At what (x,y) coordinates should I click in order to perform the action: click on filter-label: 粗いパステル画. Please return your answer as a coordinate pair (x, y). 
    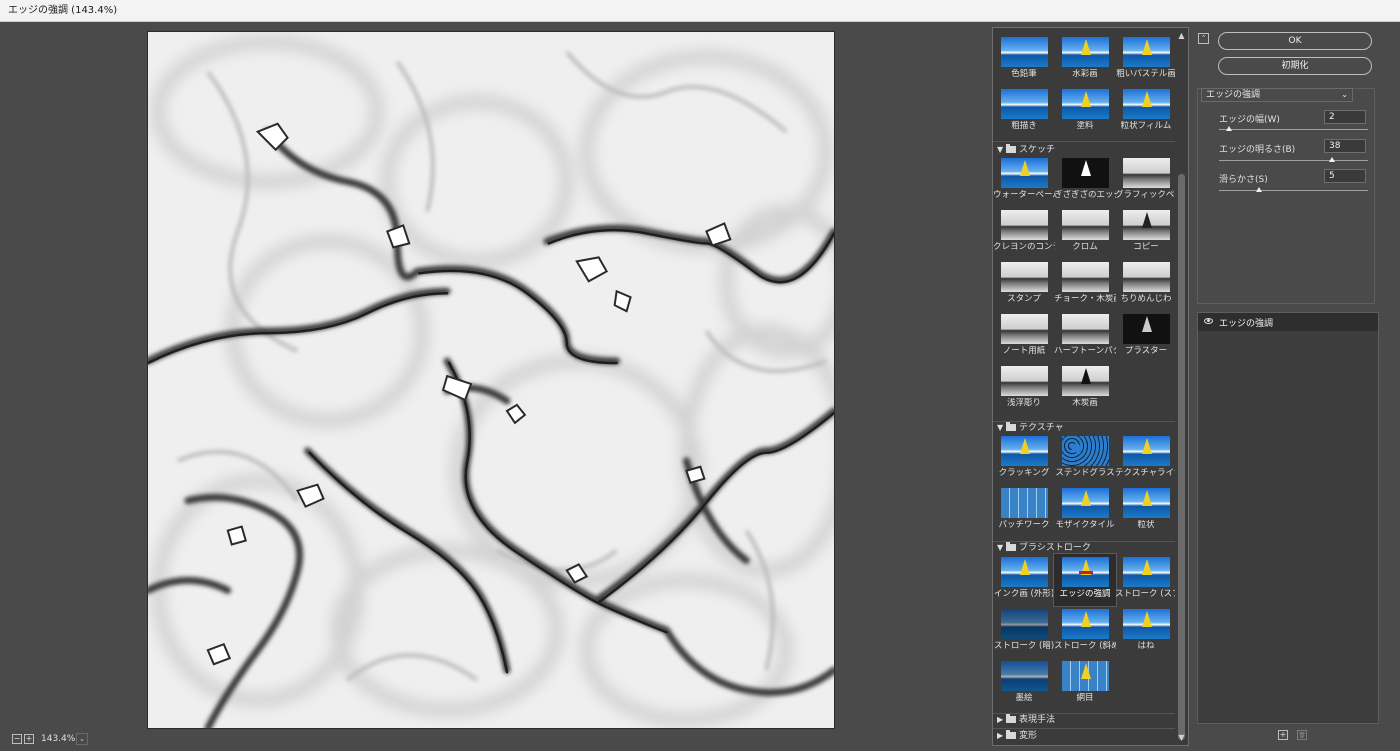
    Looking at the image, I should click on (1146, 74).